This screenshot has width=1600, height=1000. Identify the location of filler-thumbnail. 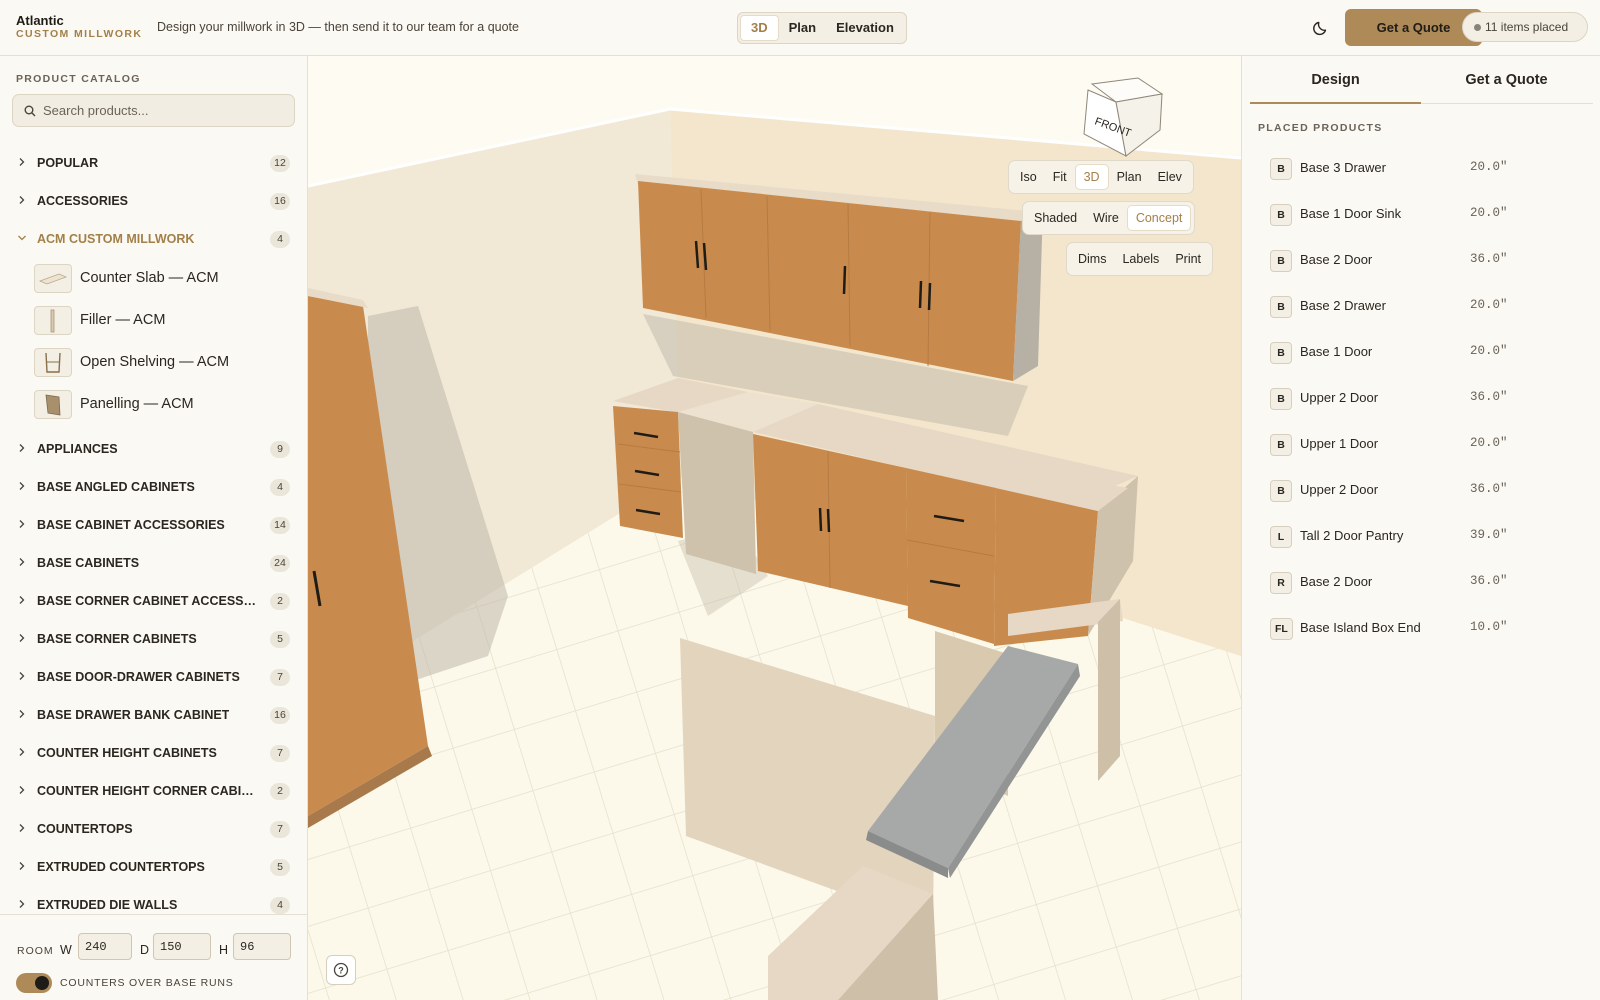
(53, 320).